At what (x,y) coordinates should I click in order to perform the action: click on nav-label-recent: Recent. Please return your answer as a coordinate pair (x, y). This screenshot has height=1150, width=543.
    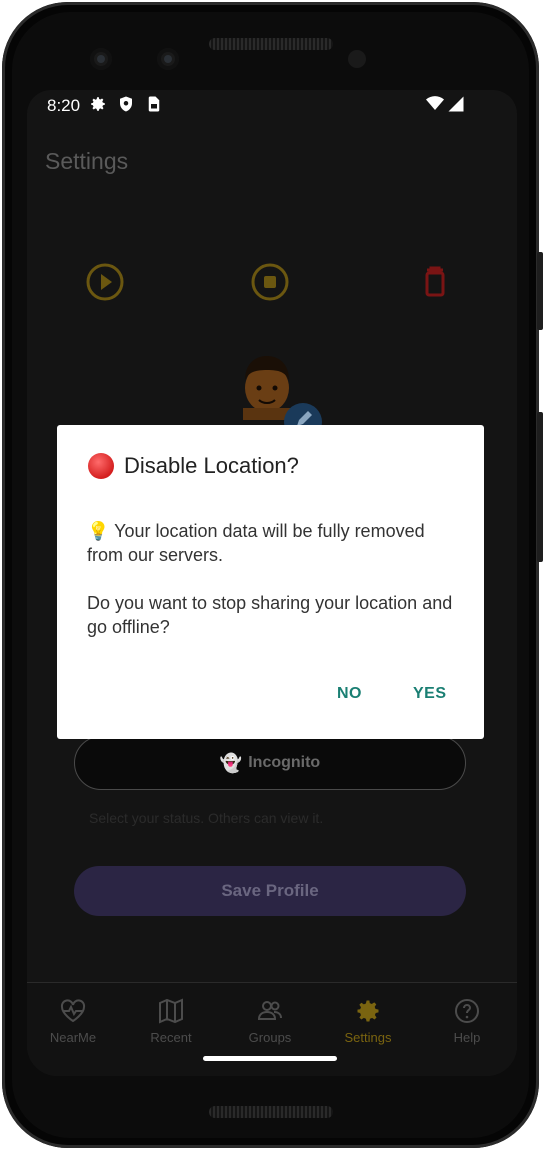
    Looking at the image, I should click on (171, 1037).